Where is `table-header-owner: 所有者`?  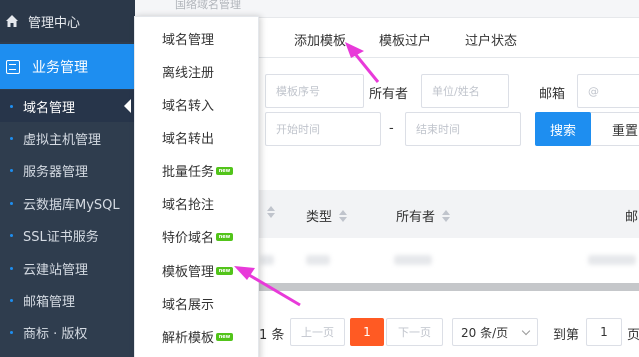 table-header-owner: 所有者 is located at coordinates (423, 215).